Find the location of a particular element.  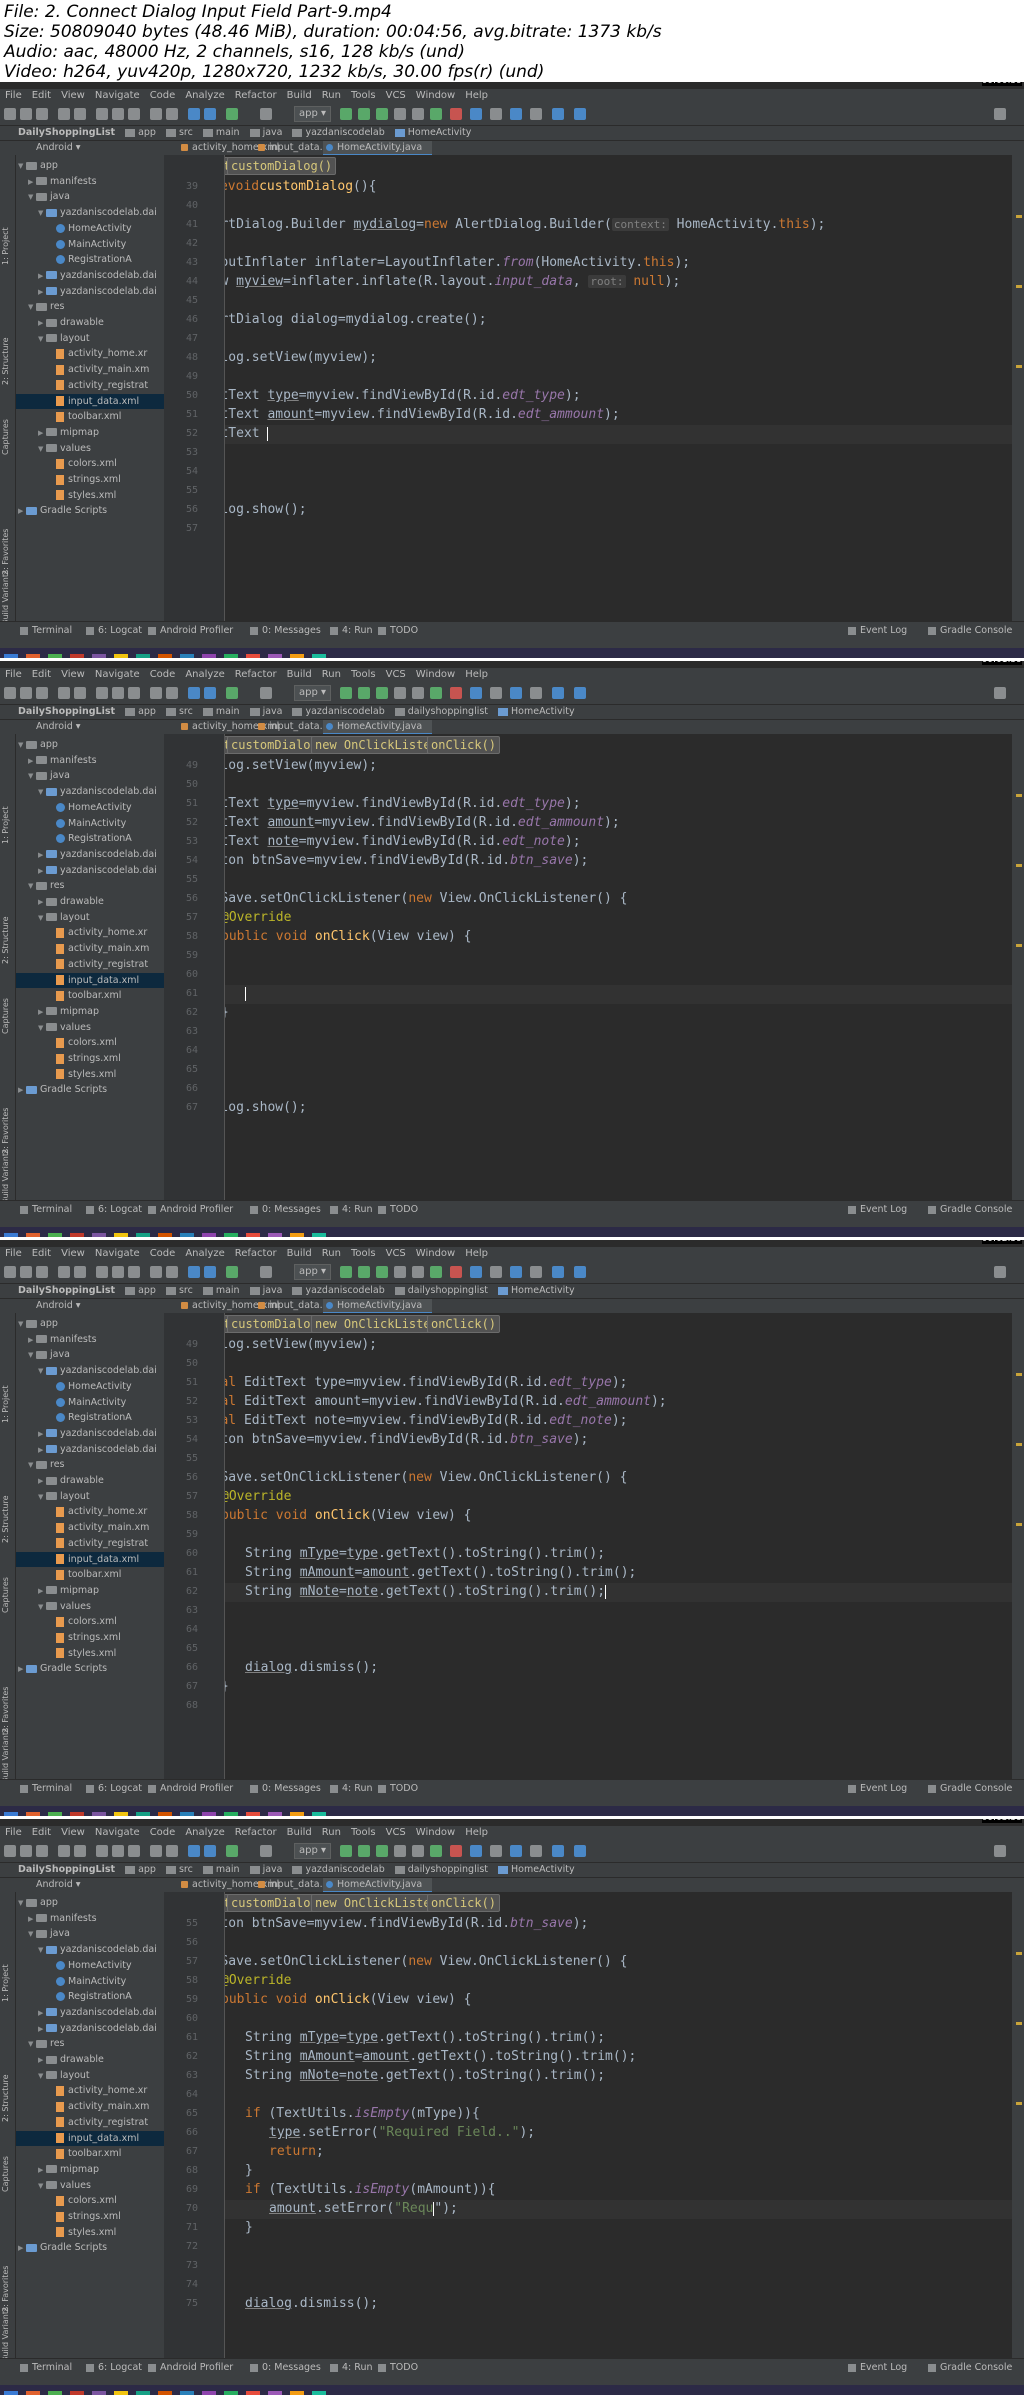

avd-manager-icon is located at coordinates (496, 1272).